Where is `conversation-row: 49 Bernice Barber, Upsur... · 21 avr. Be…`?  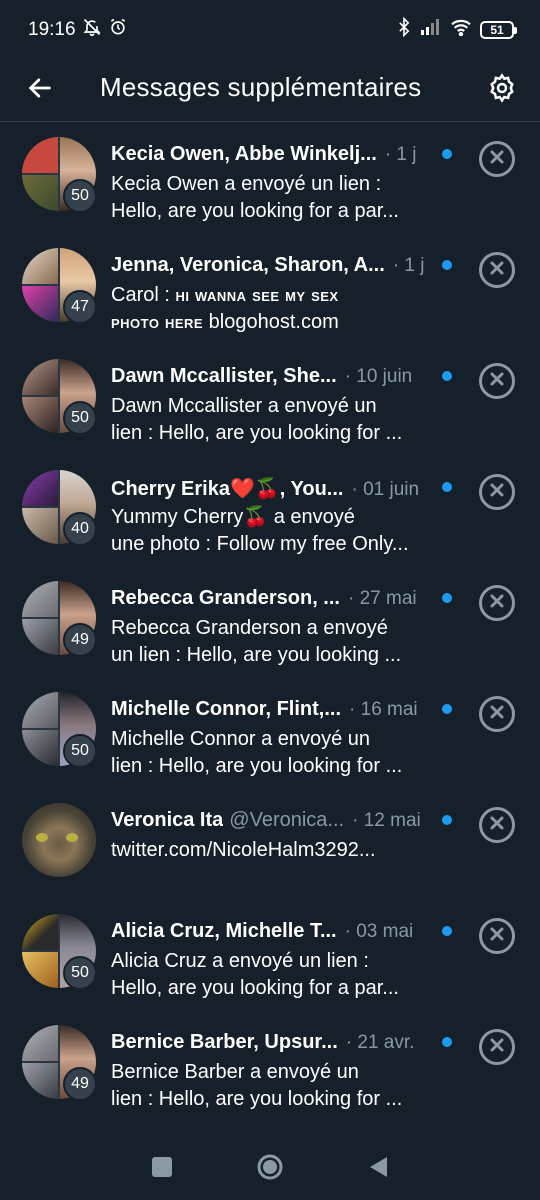 conversation-row: 49 Bernice Barber, Upsur... · 21 avr. Be… is located at coordinates (270, 1066).